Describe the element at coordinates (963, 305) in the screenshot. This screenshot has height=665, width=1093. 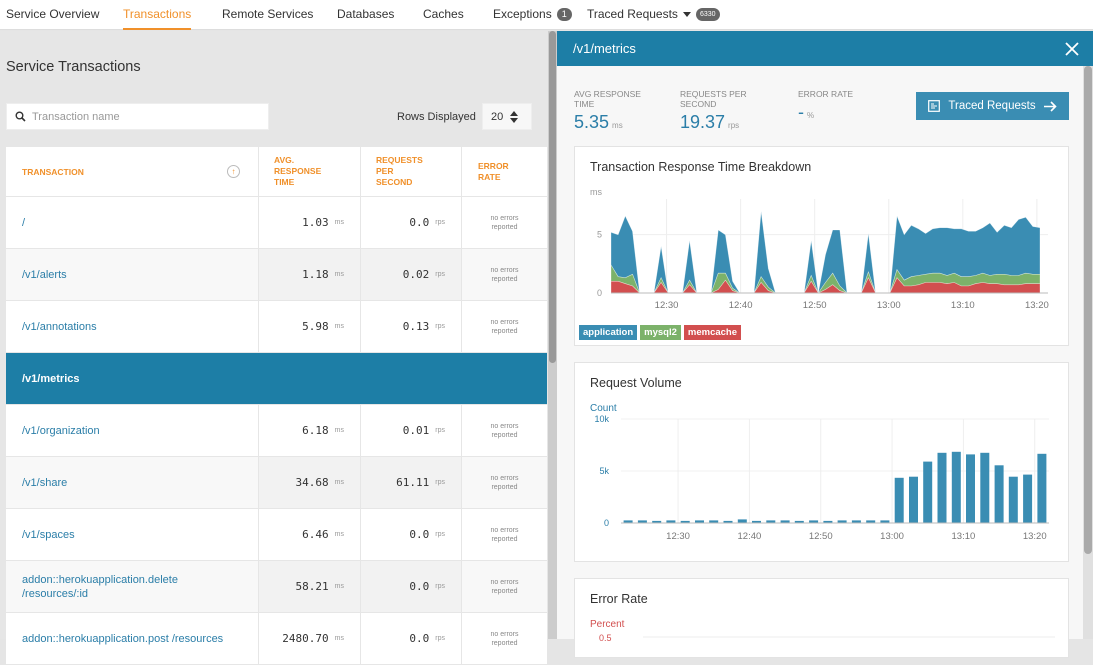
I see `x-tick-label: 13:10` at that location.